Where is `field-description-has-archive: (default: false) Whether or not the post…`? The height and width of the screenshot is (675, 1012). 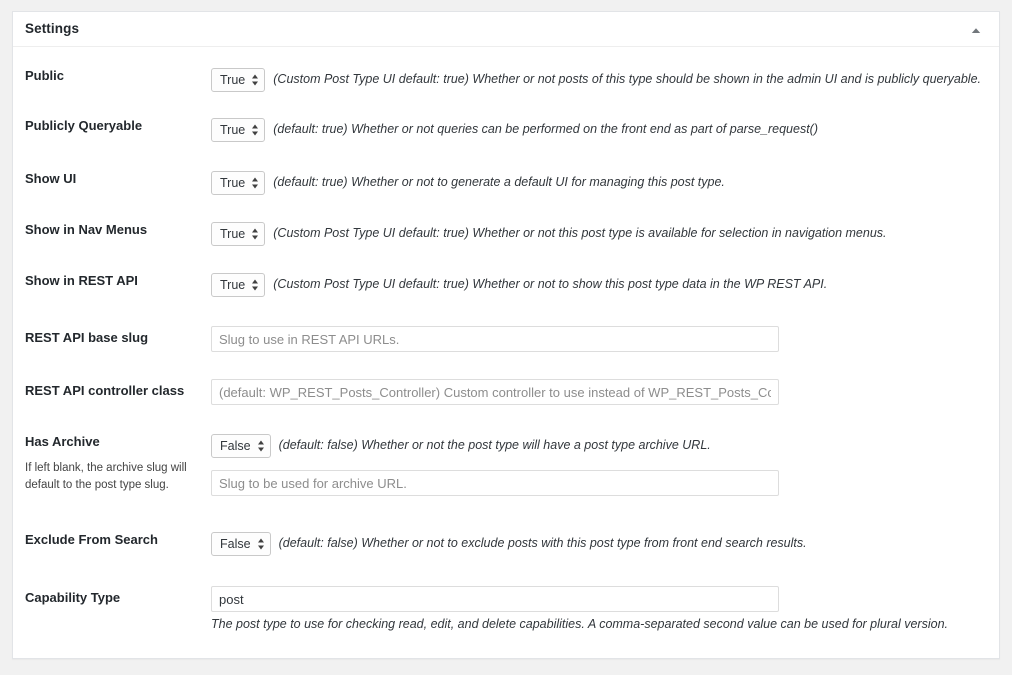
field-description-has-archive: (default: false) Whether or not the post… is located at coordinates (494, 445).